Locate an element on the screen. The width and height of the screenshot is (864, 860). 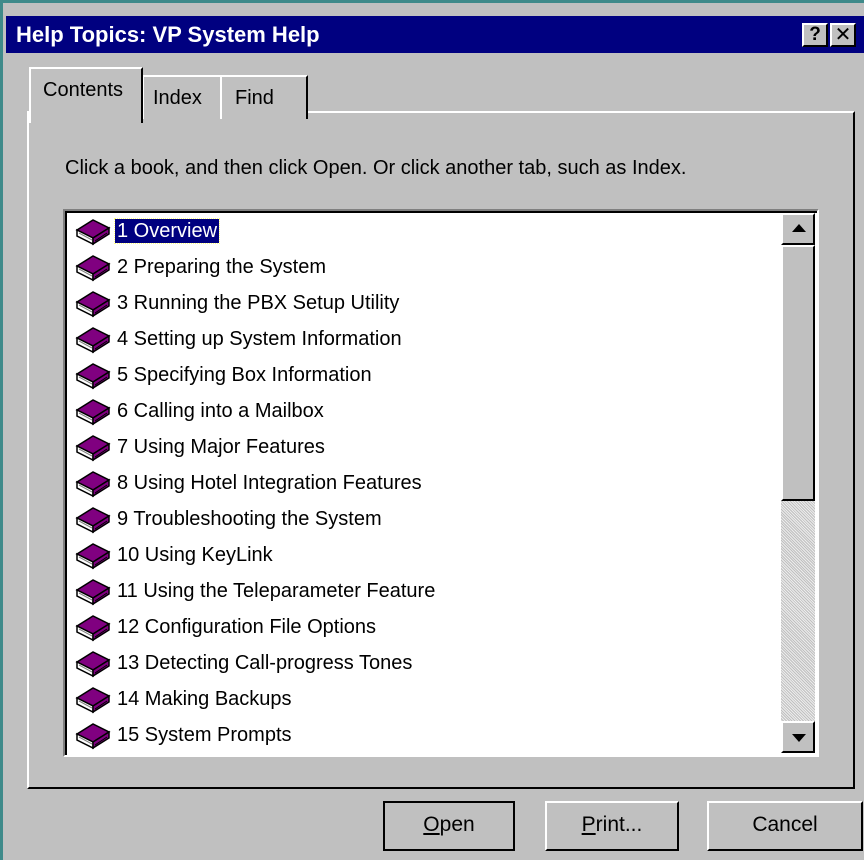
open-label: pen is located at coordinates (457, 824).